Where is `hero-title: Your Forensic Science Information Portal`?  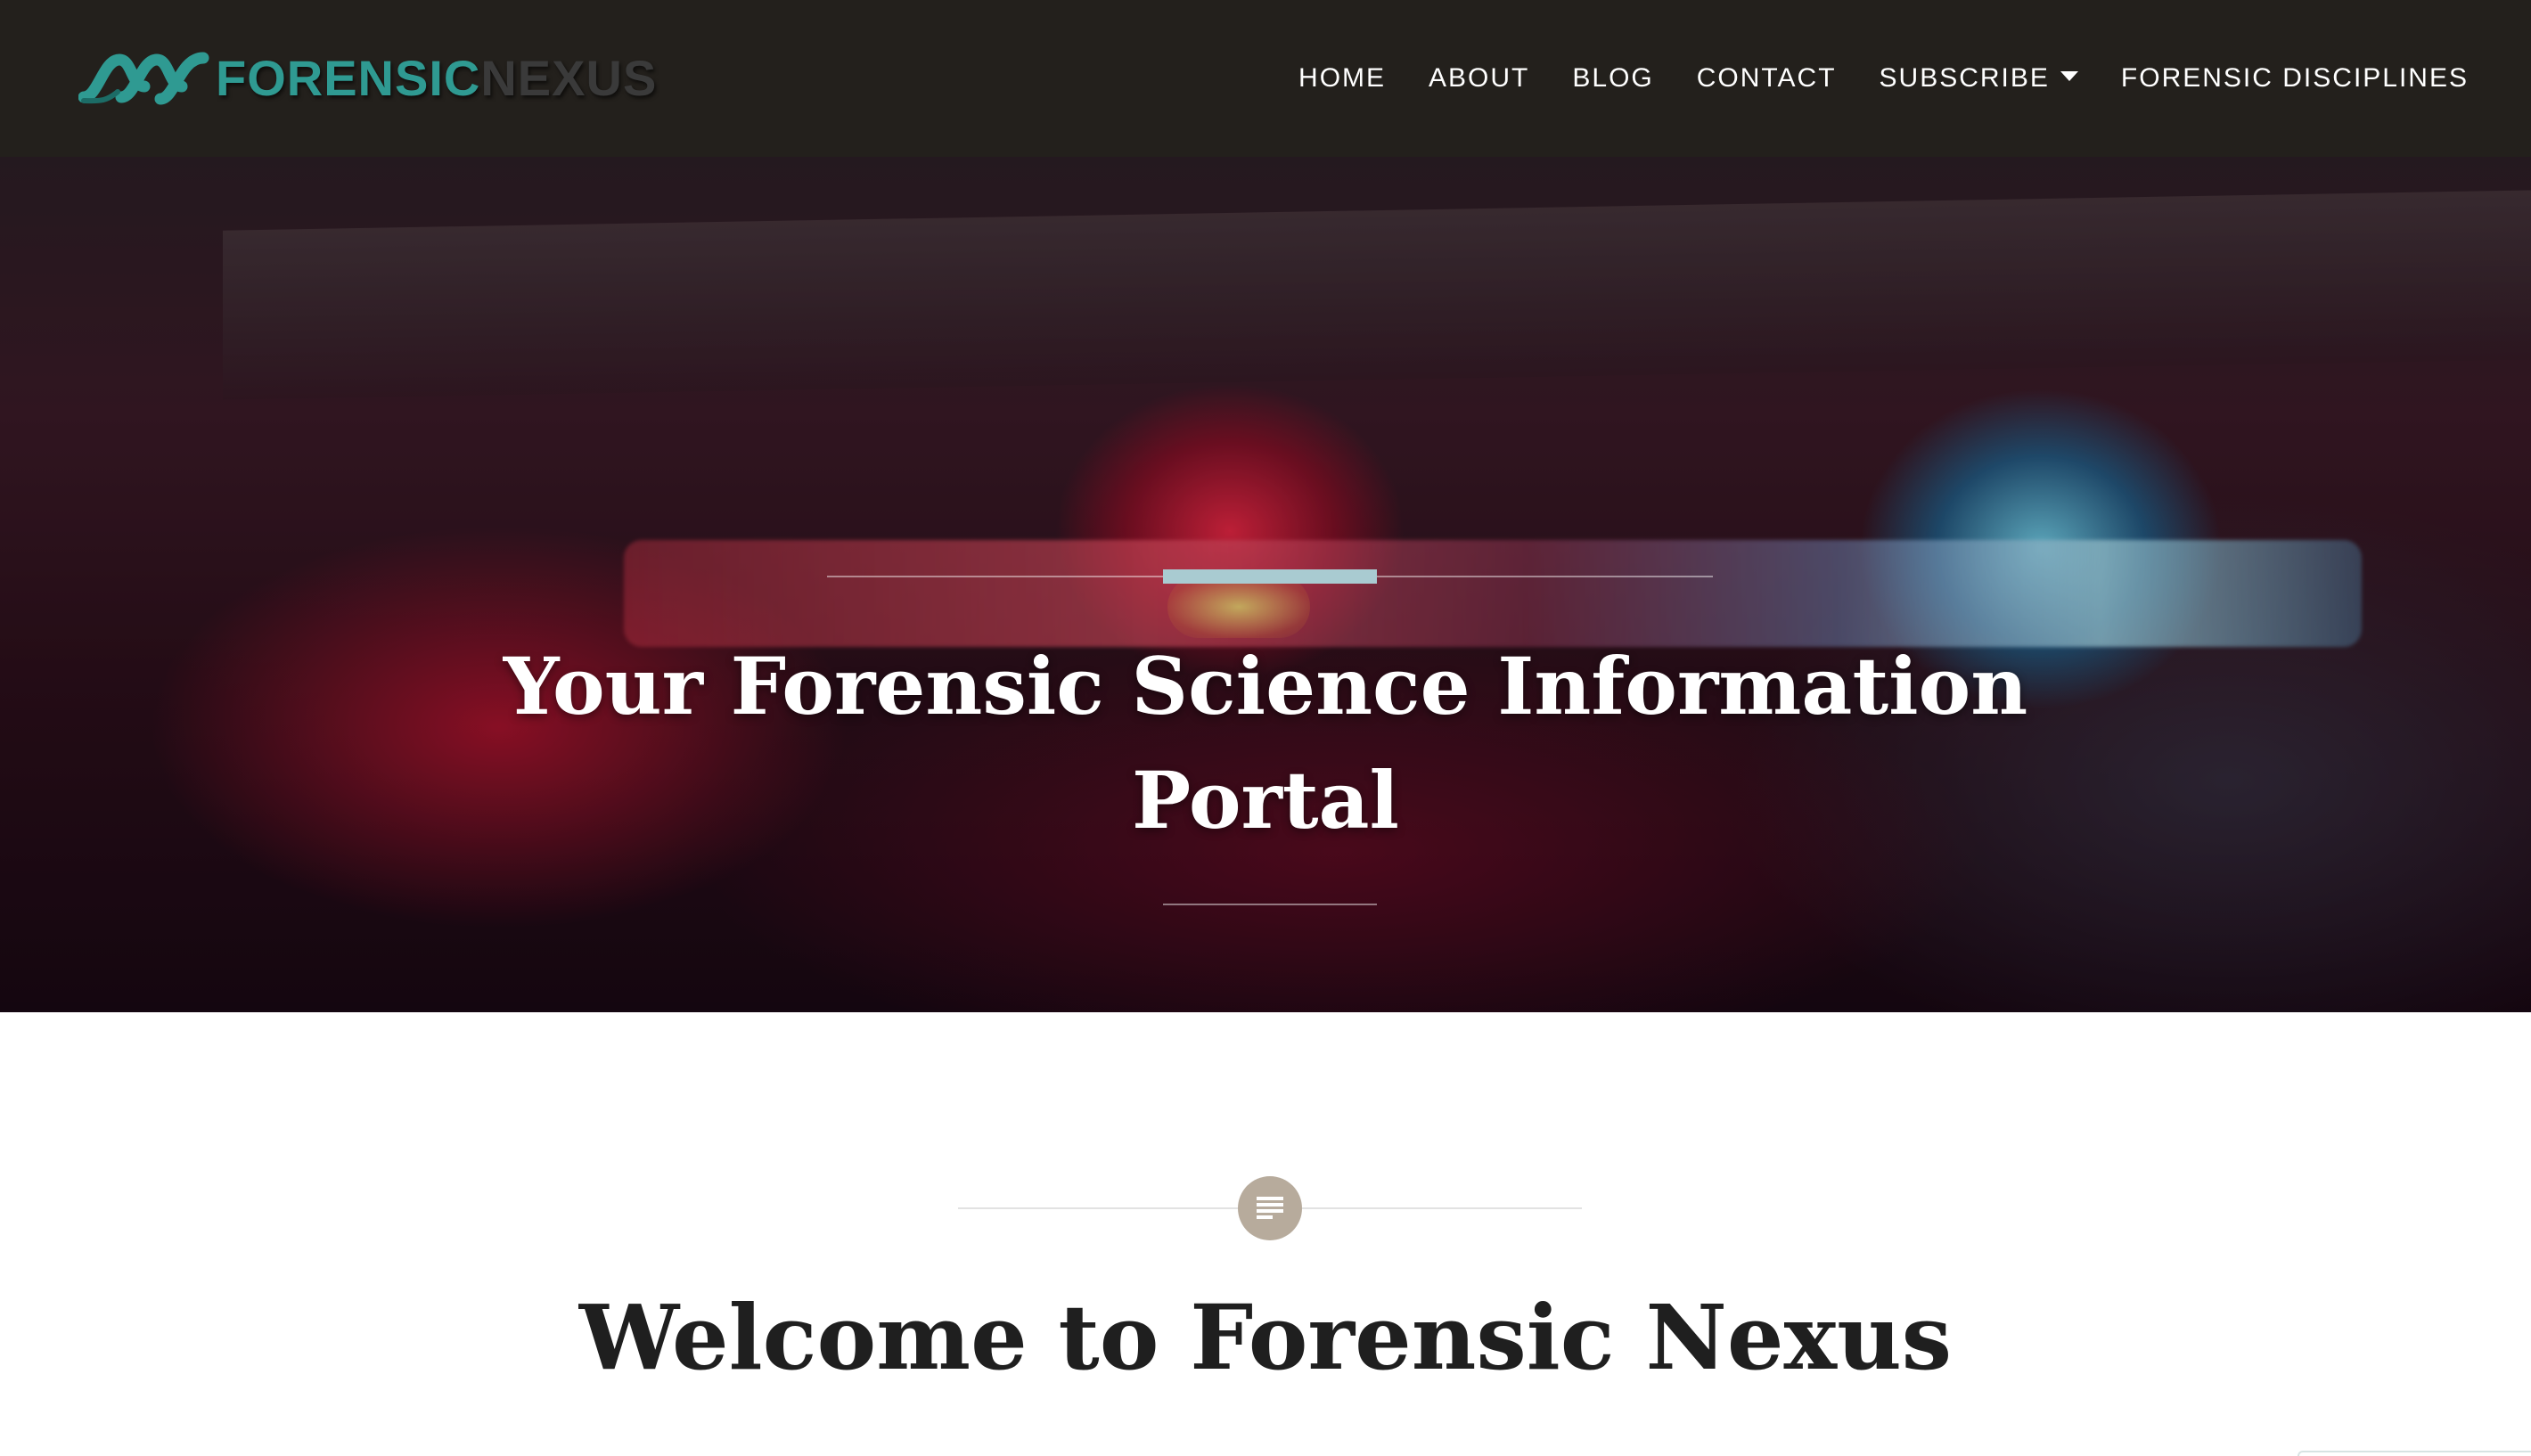
hero-title: Your Forensic Science Information Portal is located at coordinates (1265, 744).